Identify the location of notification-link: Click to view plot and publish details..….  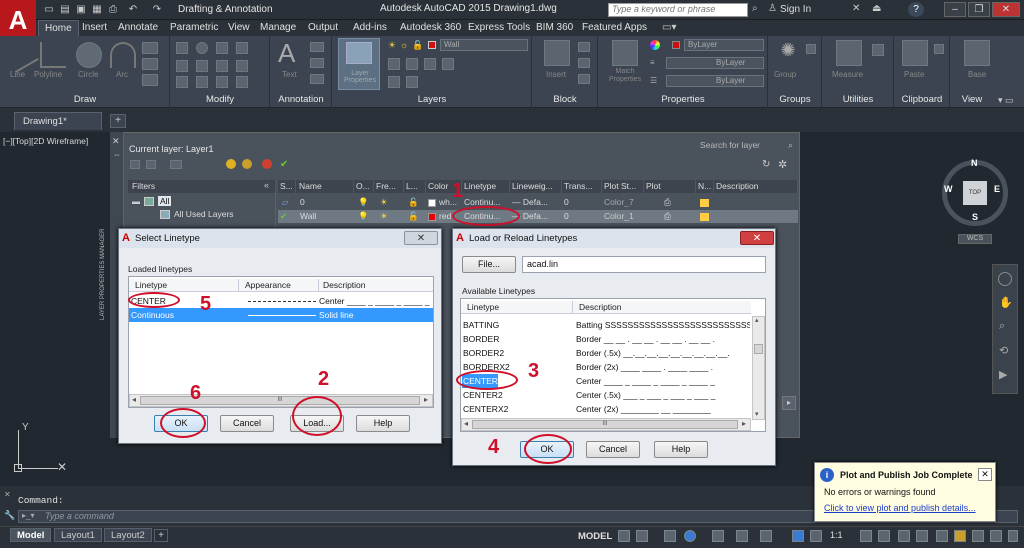
(900, 508).